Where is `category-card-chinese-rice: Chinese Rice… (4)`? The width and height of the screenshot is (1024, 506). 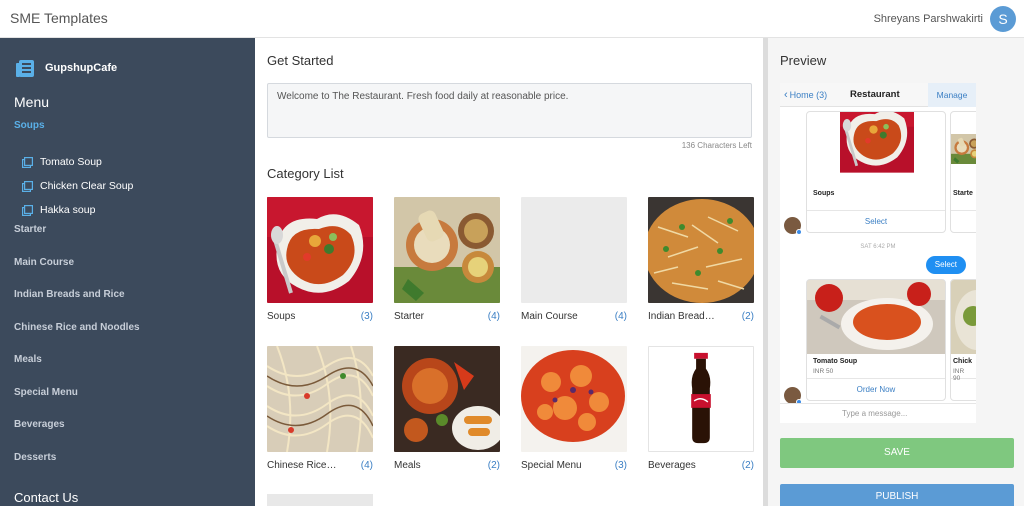 category-card-chinese-rice: Chinese Rice… (4) is located at coordinates (320, 408).